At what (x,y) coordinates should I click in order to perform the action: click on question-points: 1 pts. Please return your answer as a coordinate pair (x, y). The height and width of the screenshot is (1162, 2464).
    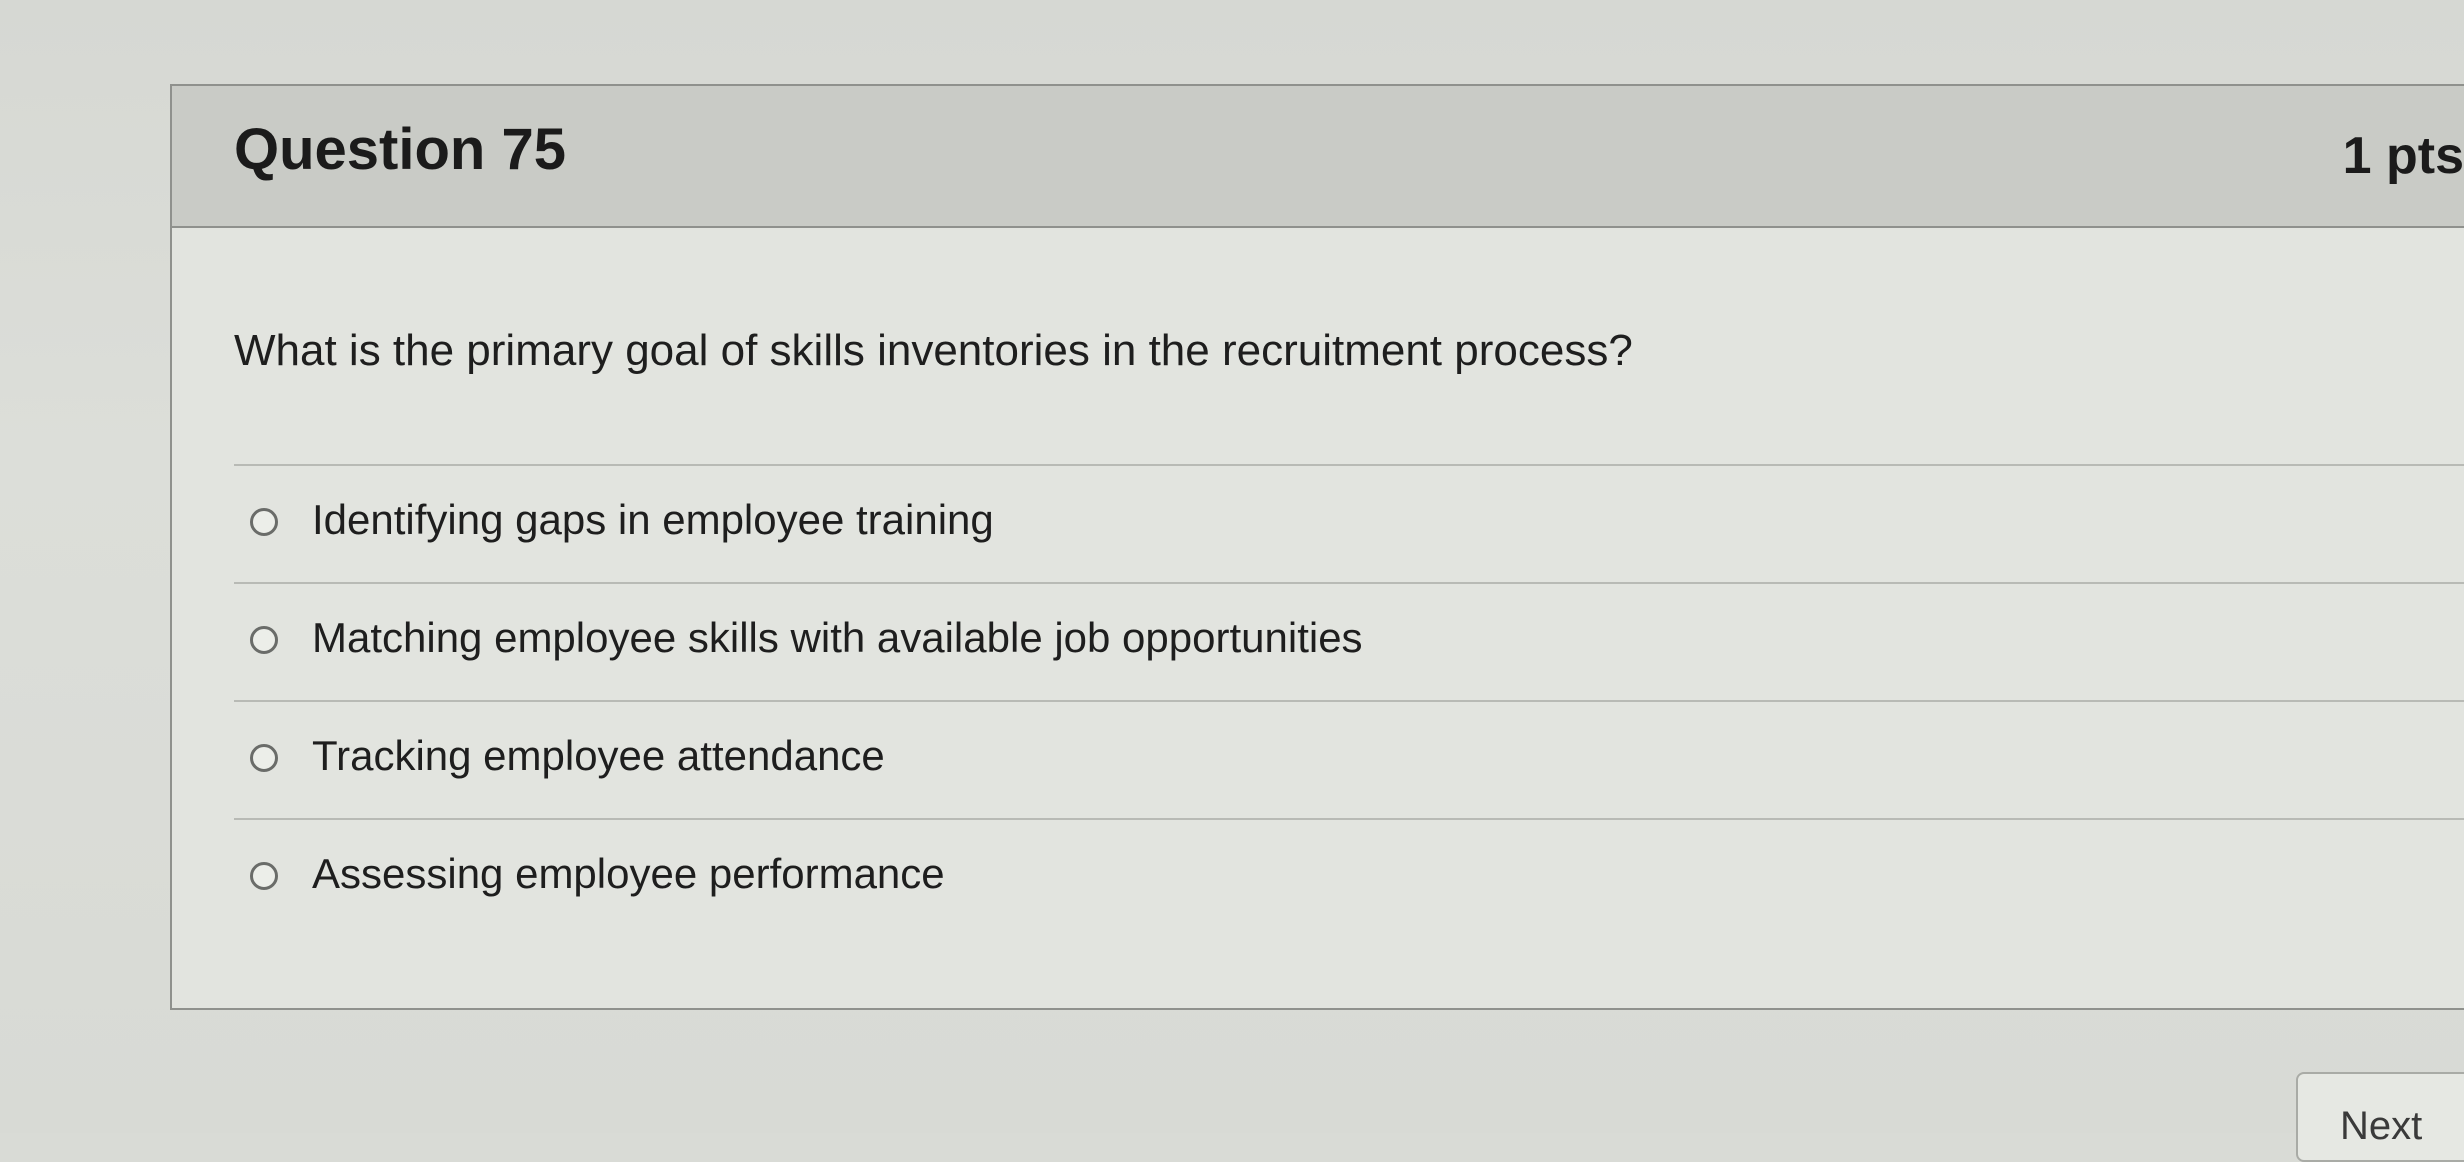
    Looking at the image, I should click on (2403, 156).